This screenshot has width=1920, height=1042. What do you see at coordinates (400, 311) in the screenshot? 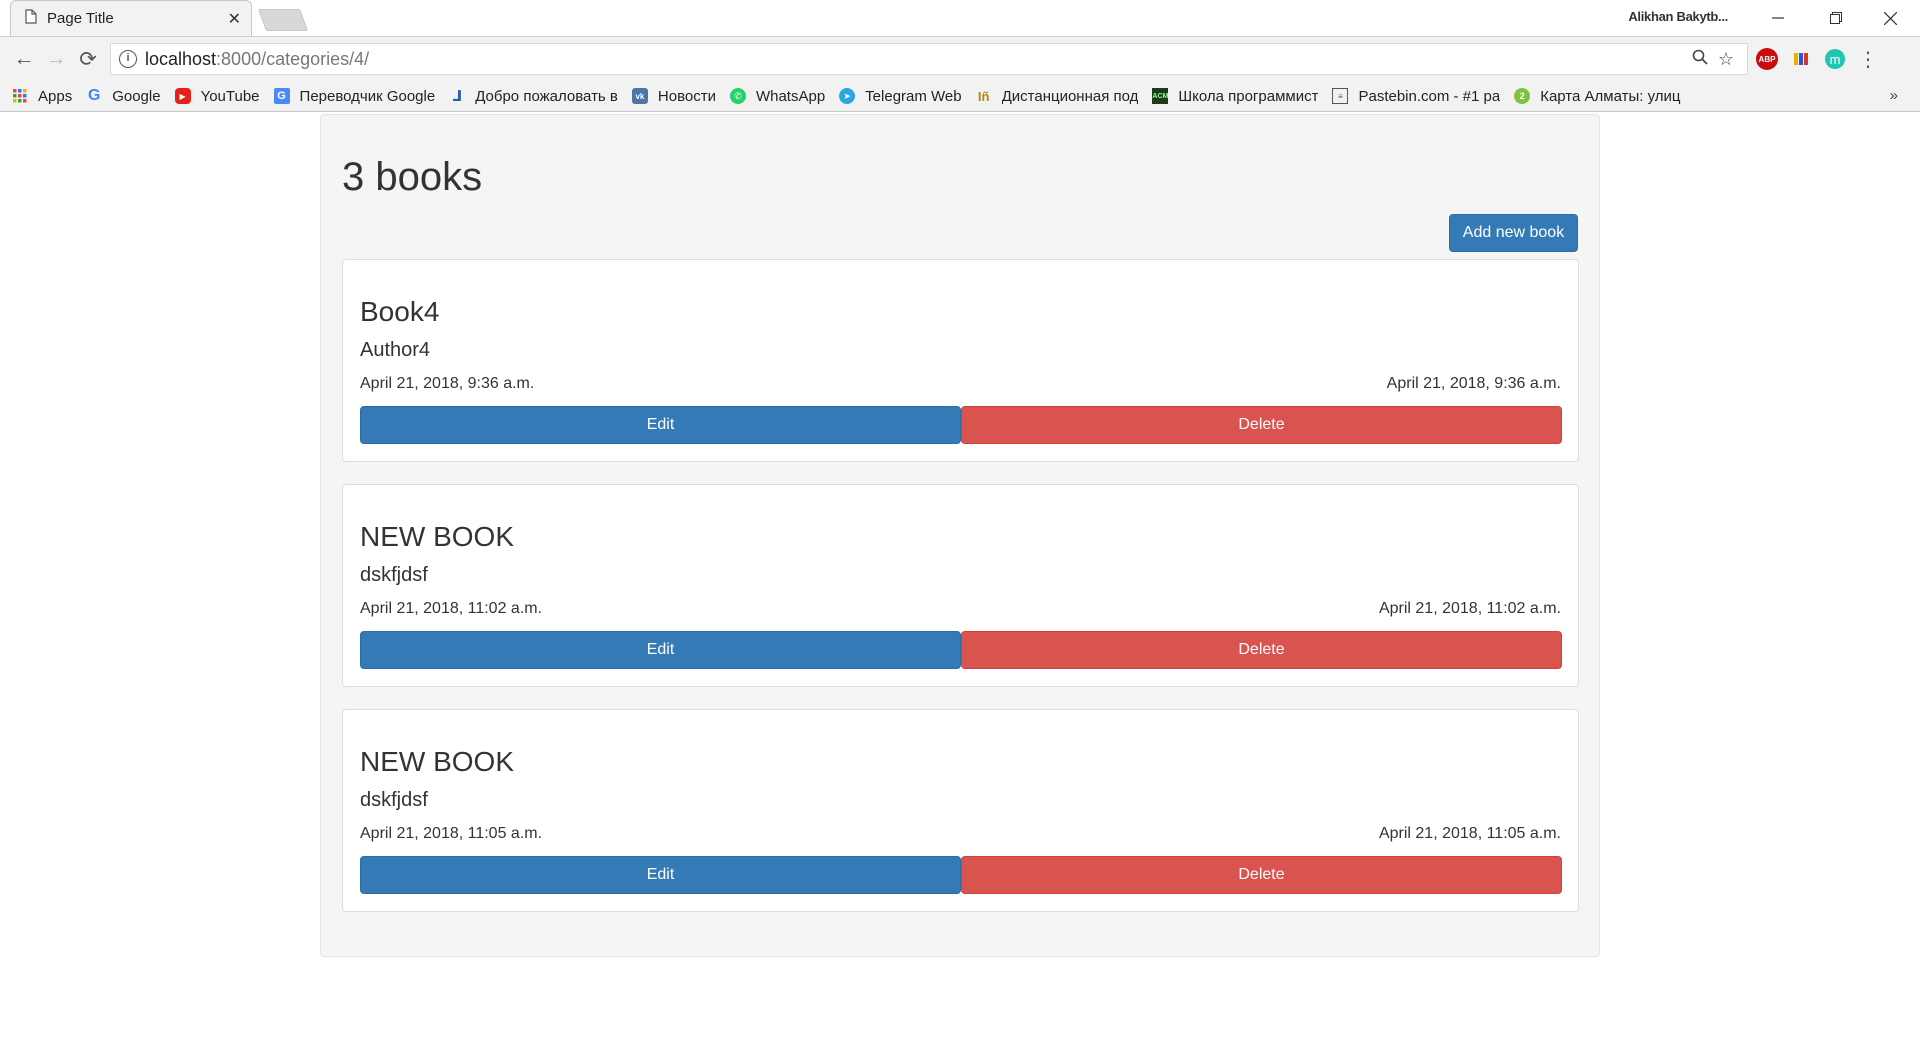
I see `book-title: Book4` at bounding box center [400, 311].